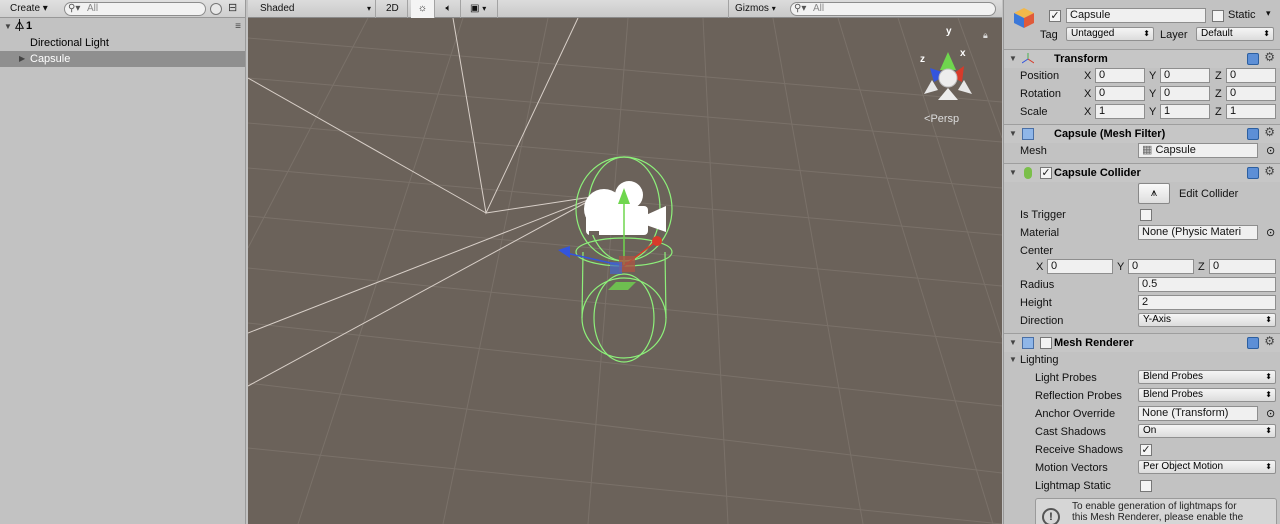 The height and width of the screenshot is (524, 1280). I want to click on scene-root-row: ▼ ⏃ 1 ≡, so click(122, 26).